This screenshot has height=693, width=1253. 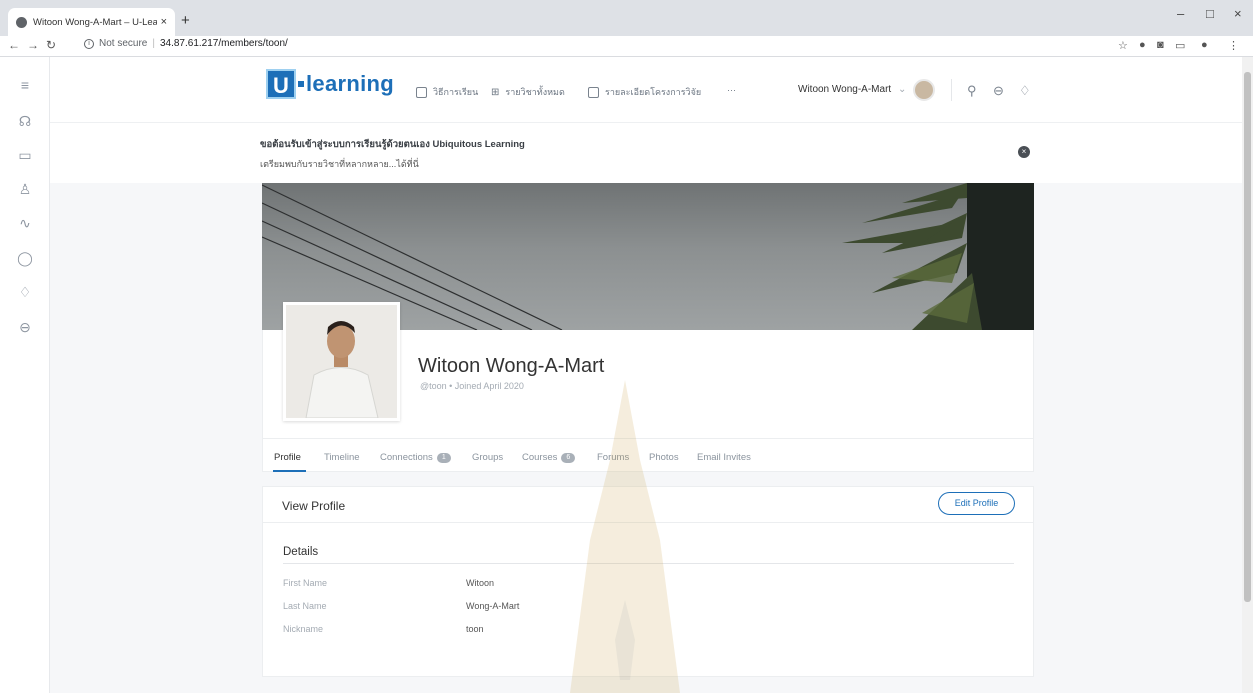 What do you see at coordinates (1180, 13) in the screenshot?
I see `minimize-button: –` at bounding box center [1180, 13].